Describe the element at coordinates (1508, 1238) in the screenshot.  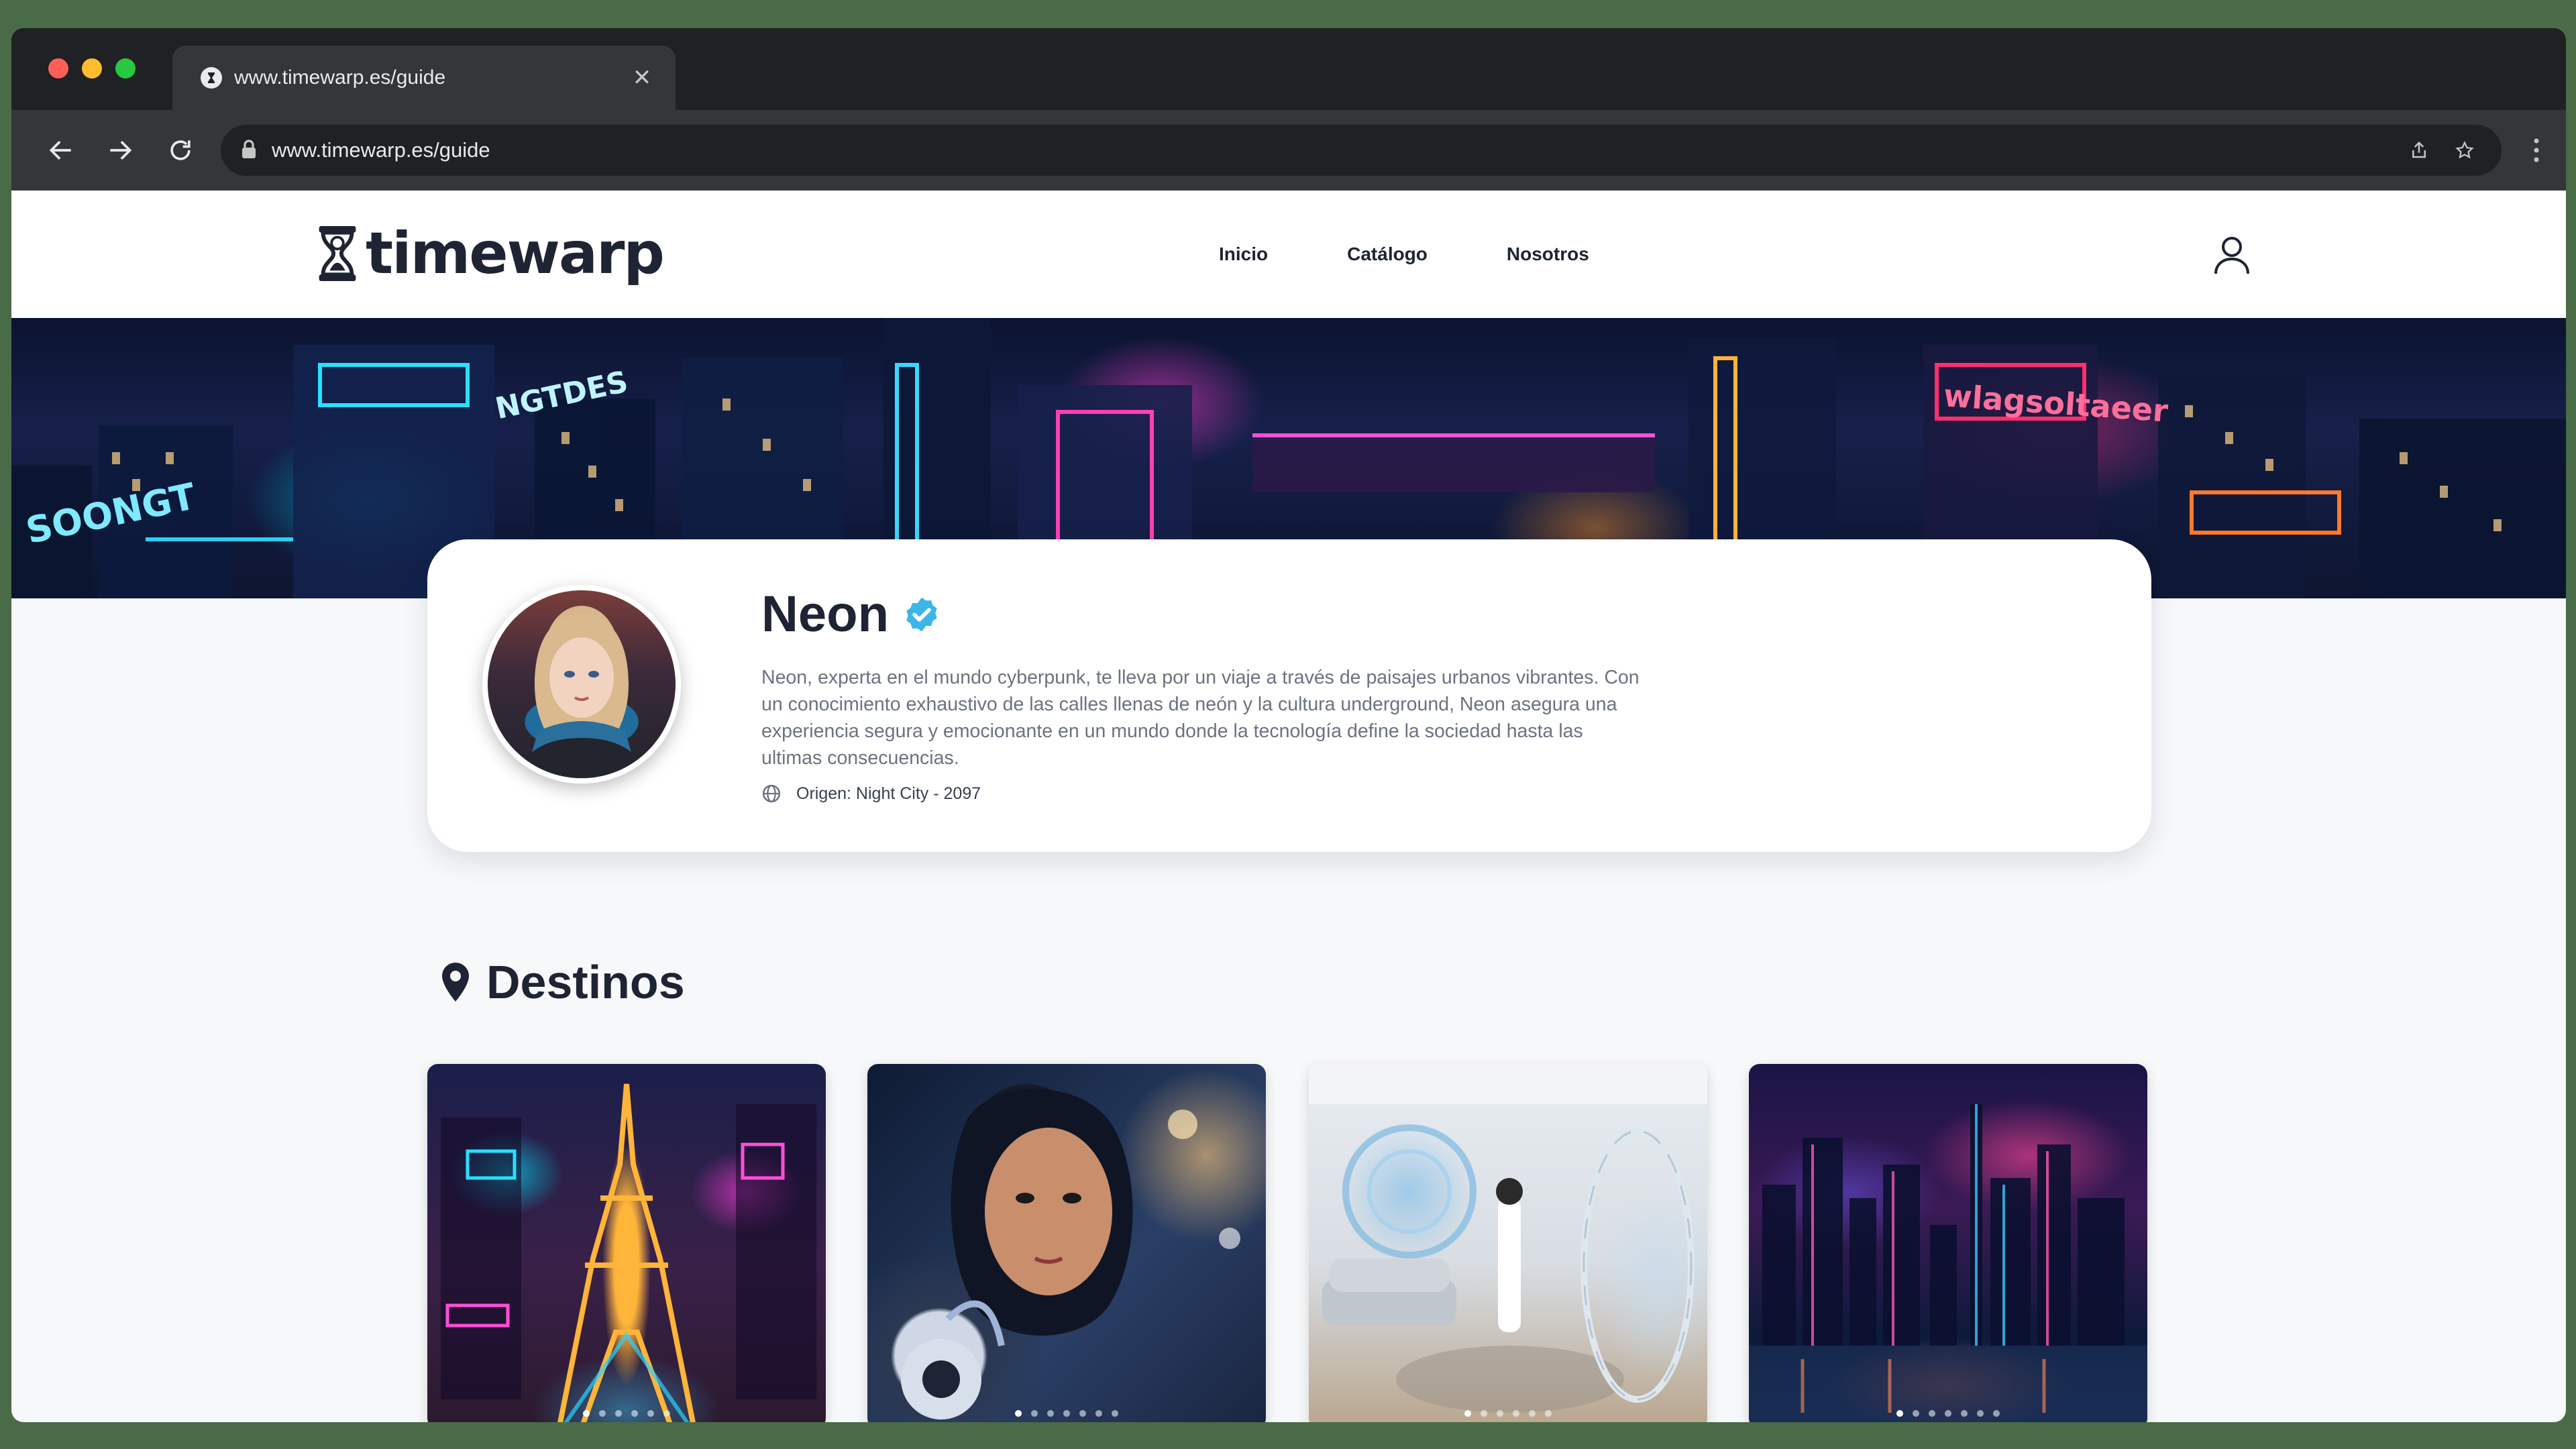
I see `futuristic-apartment-interior-image` at that location.